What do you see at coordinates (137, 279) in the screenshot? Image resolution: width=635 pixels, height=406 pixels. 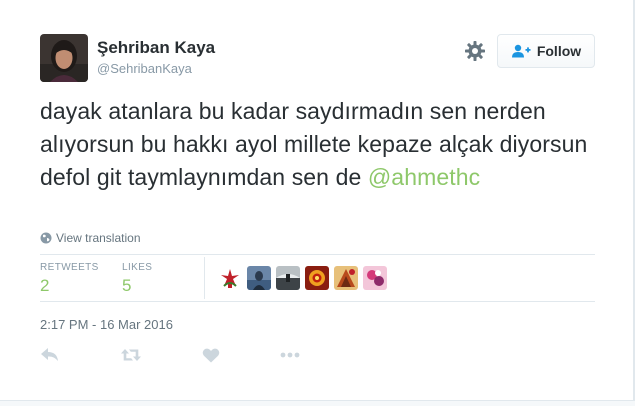 I see `likes-stat: LIKES 5` at bounding box center [137, 279].